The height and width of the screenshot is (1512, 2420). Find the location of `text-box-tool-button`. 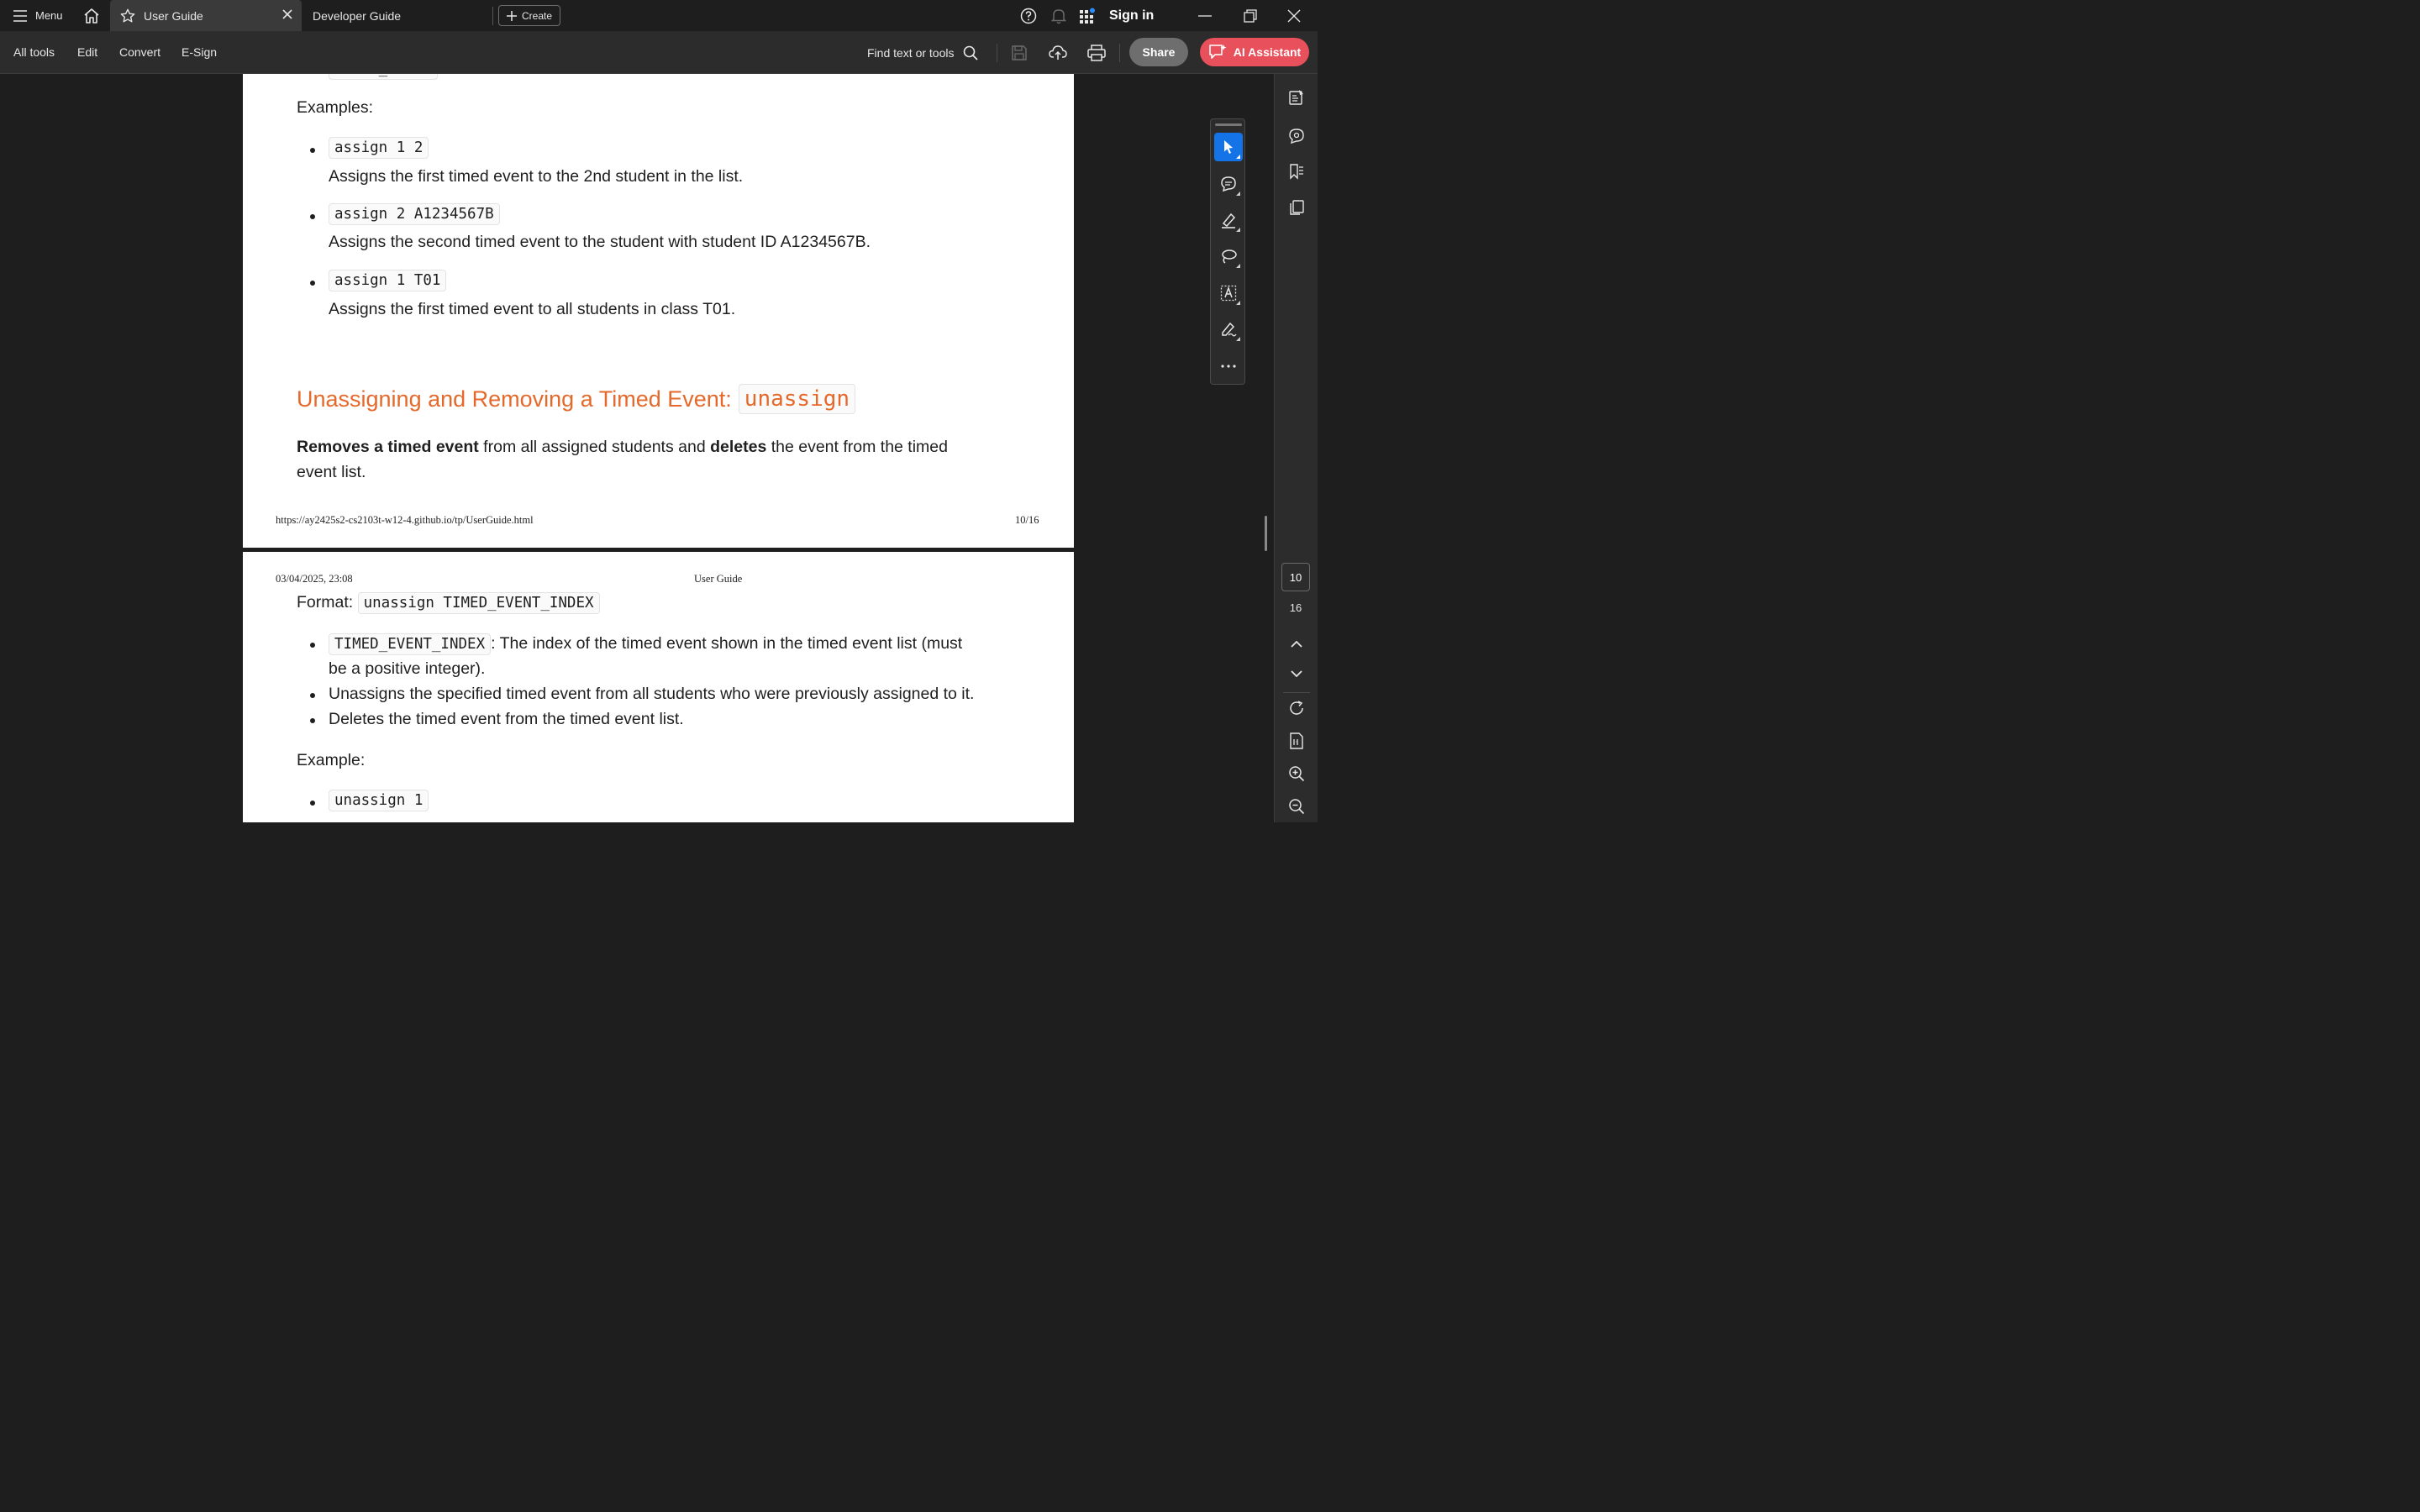

text-box-tool-button is located at coordinates (1228, 293).